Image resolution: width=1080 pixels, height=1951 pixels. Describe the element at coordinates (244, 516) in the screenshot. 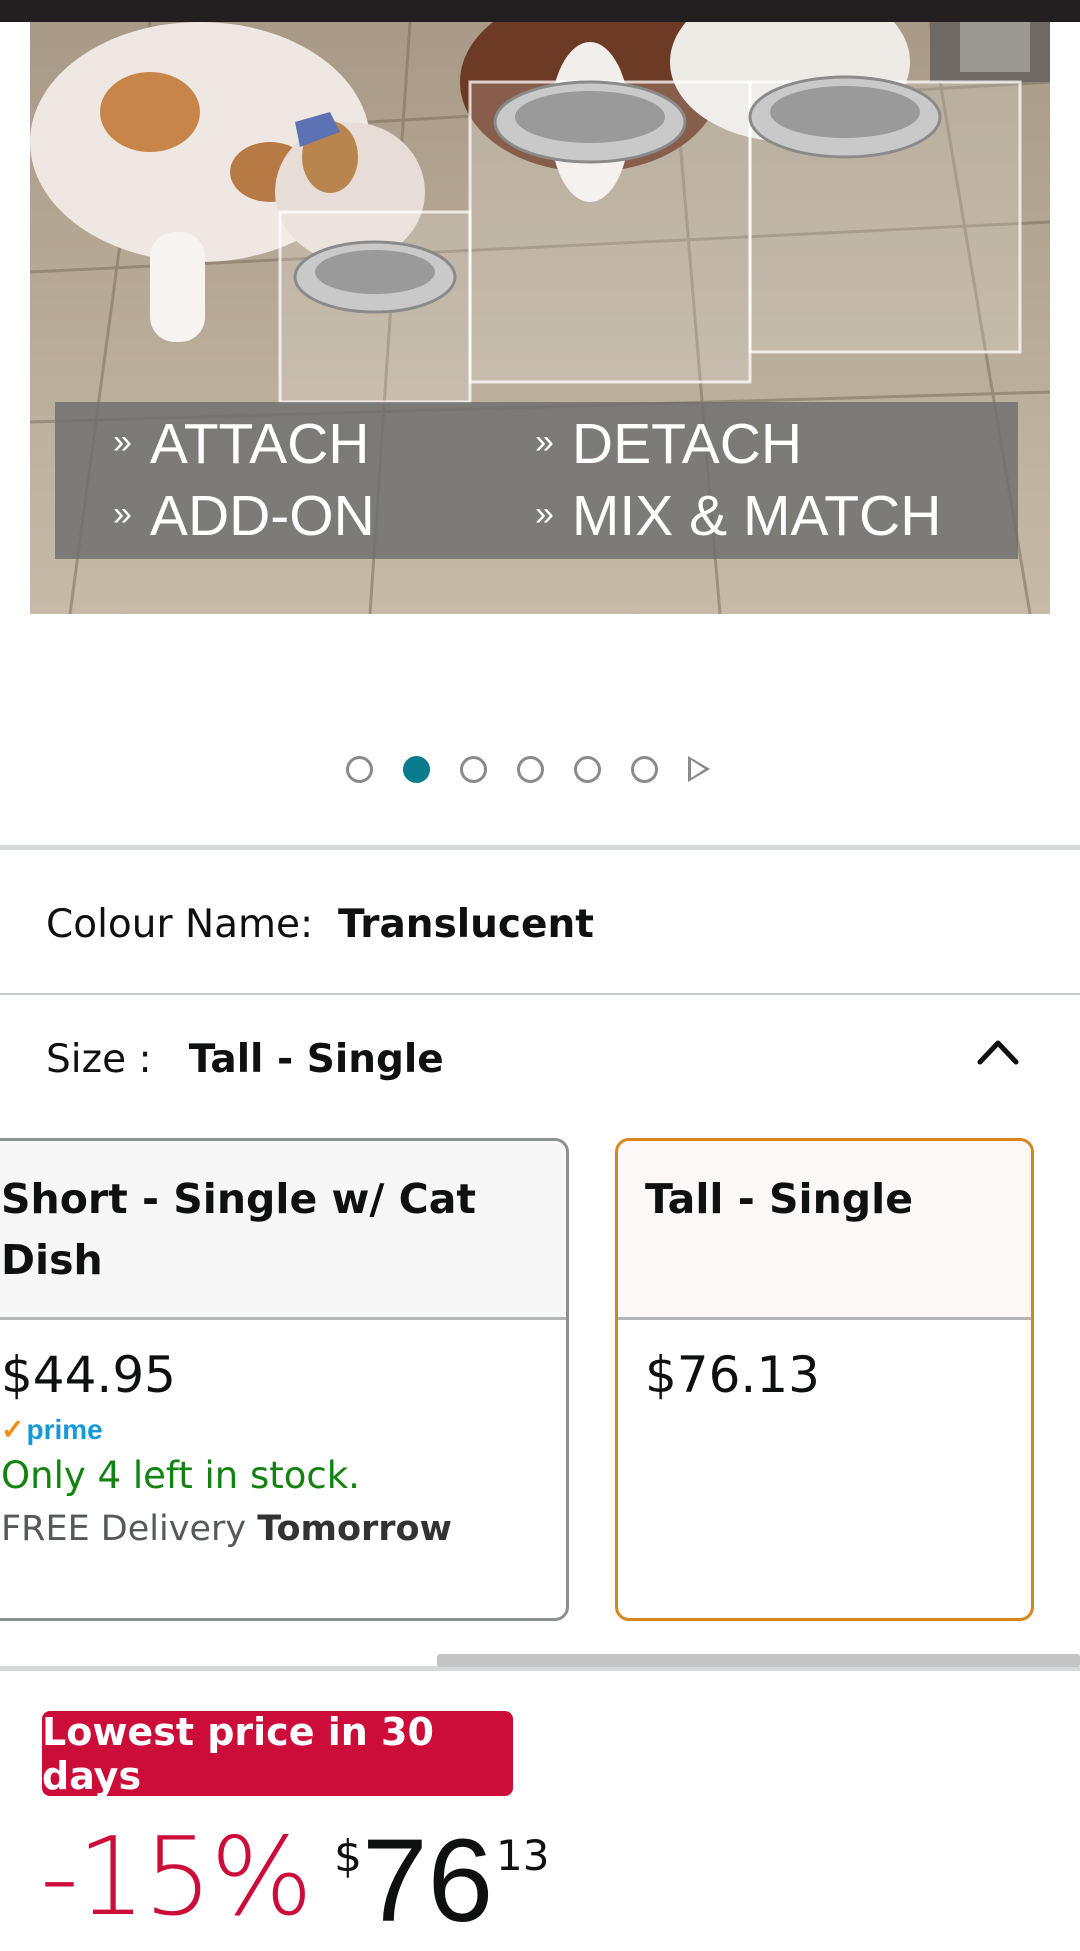

I see `feature-add-on: » ADD-ON` at that location.